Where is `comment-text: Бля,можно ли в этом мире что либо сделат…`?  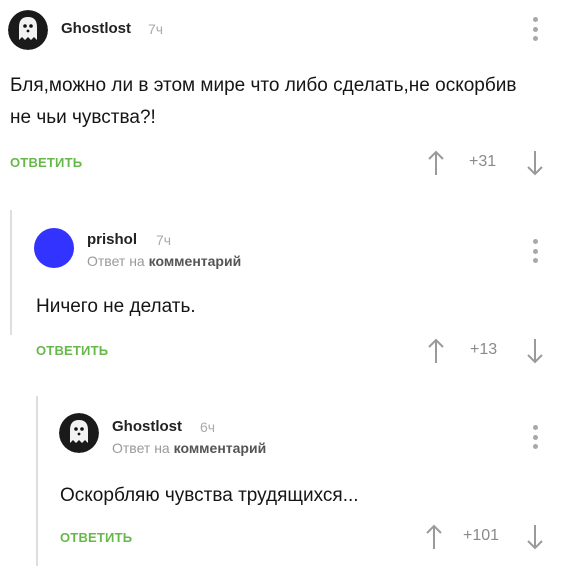 comment-text: Бля,можно ли в этом мире что либо сделат… is located at coordinates (263, 101).